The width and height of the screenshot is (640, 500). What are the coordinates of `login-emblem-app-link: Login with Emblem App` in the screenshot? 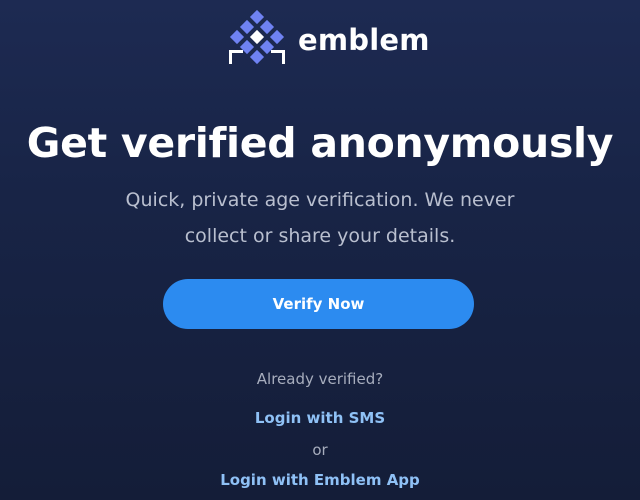 It's located at (320, 480).